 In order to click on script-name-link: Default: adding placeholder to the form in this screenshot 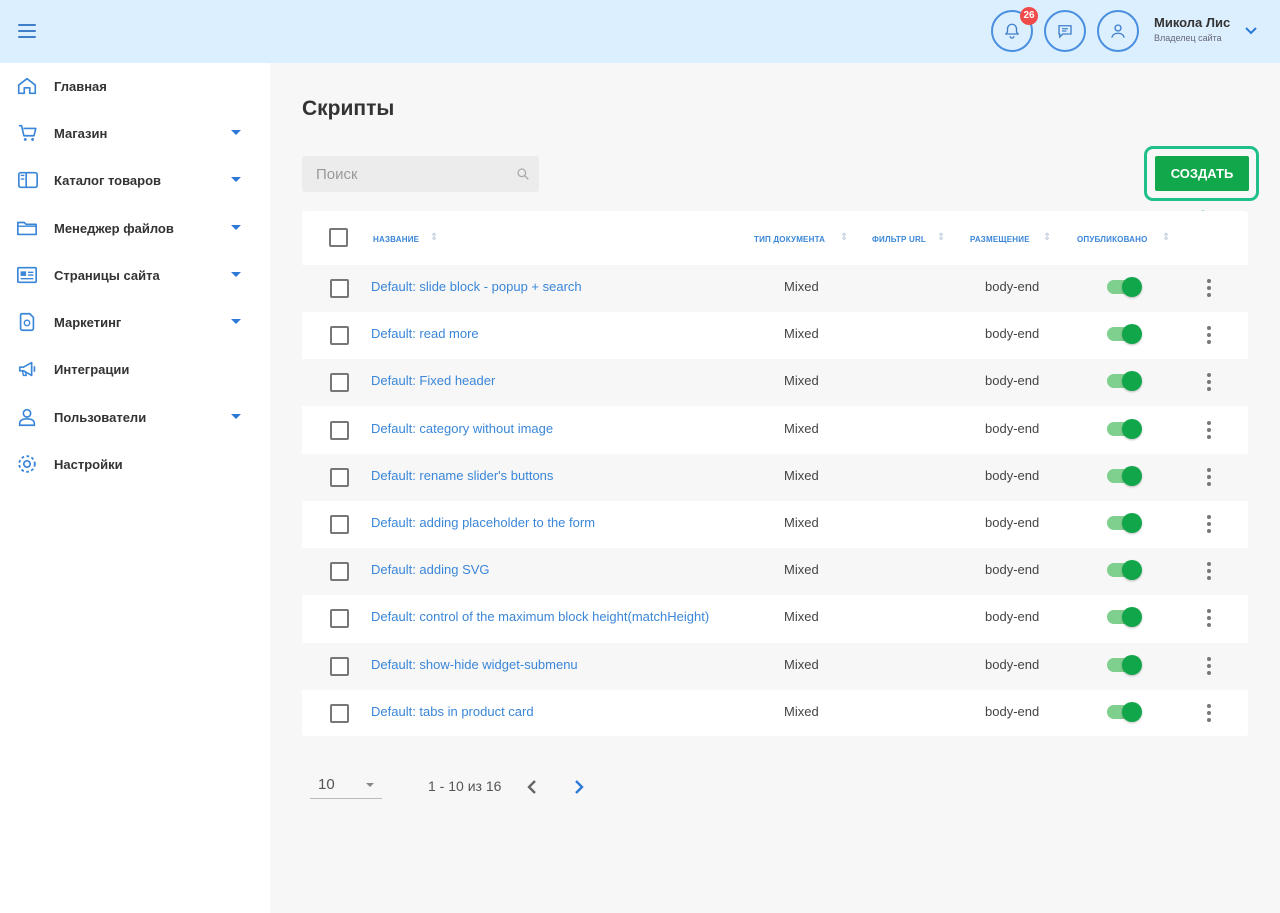, I will do `click(483, 522)`.